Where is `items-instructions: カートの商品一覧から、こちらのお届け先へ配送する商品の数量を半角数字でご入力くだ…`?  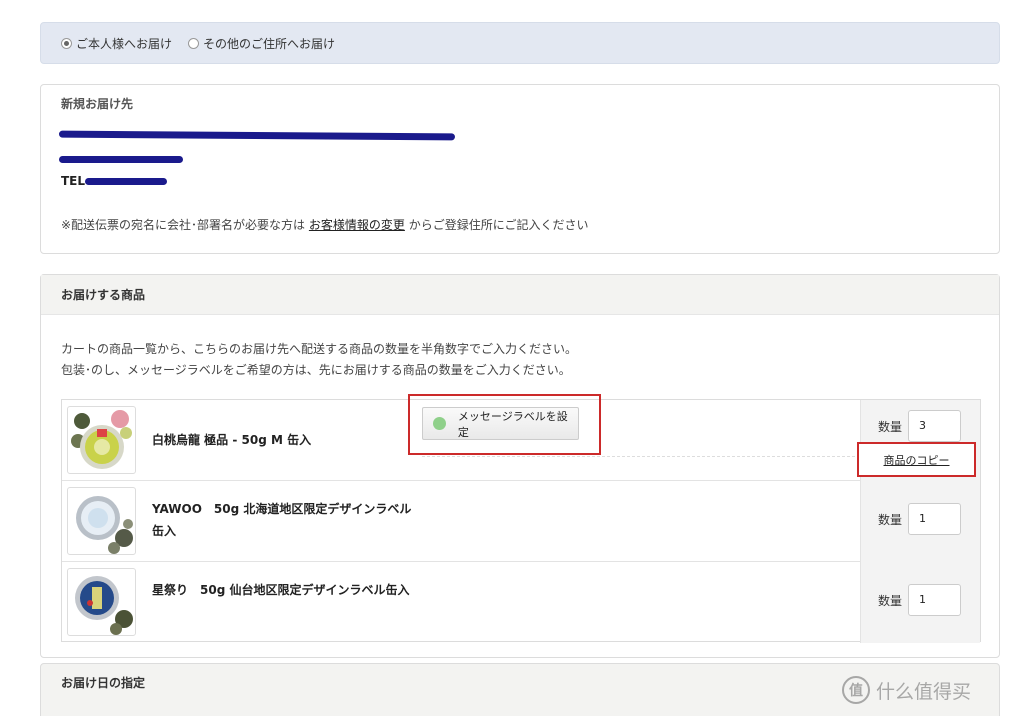
items-instructions: カートの商品一覧から、こちらのお届け先へ配送する商品の数量を半角数字でご入力くだ… is located at coordinates (319, 360).